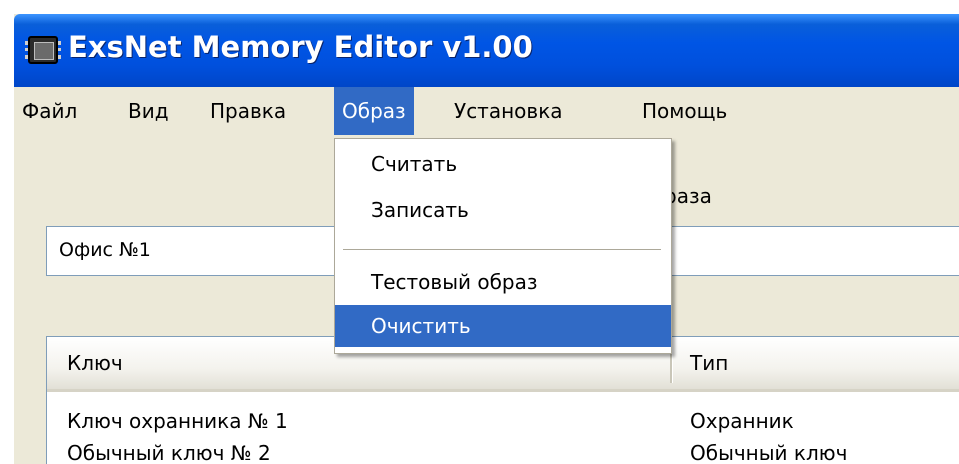 The width and height of the screenshot is (959, 464). I want to click on window-title: ExsNet Memory Editor v1.00, so click(300, 47).